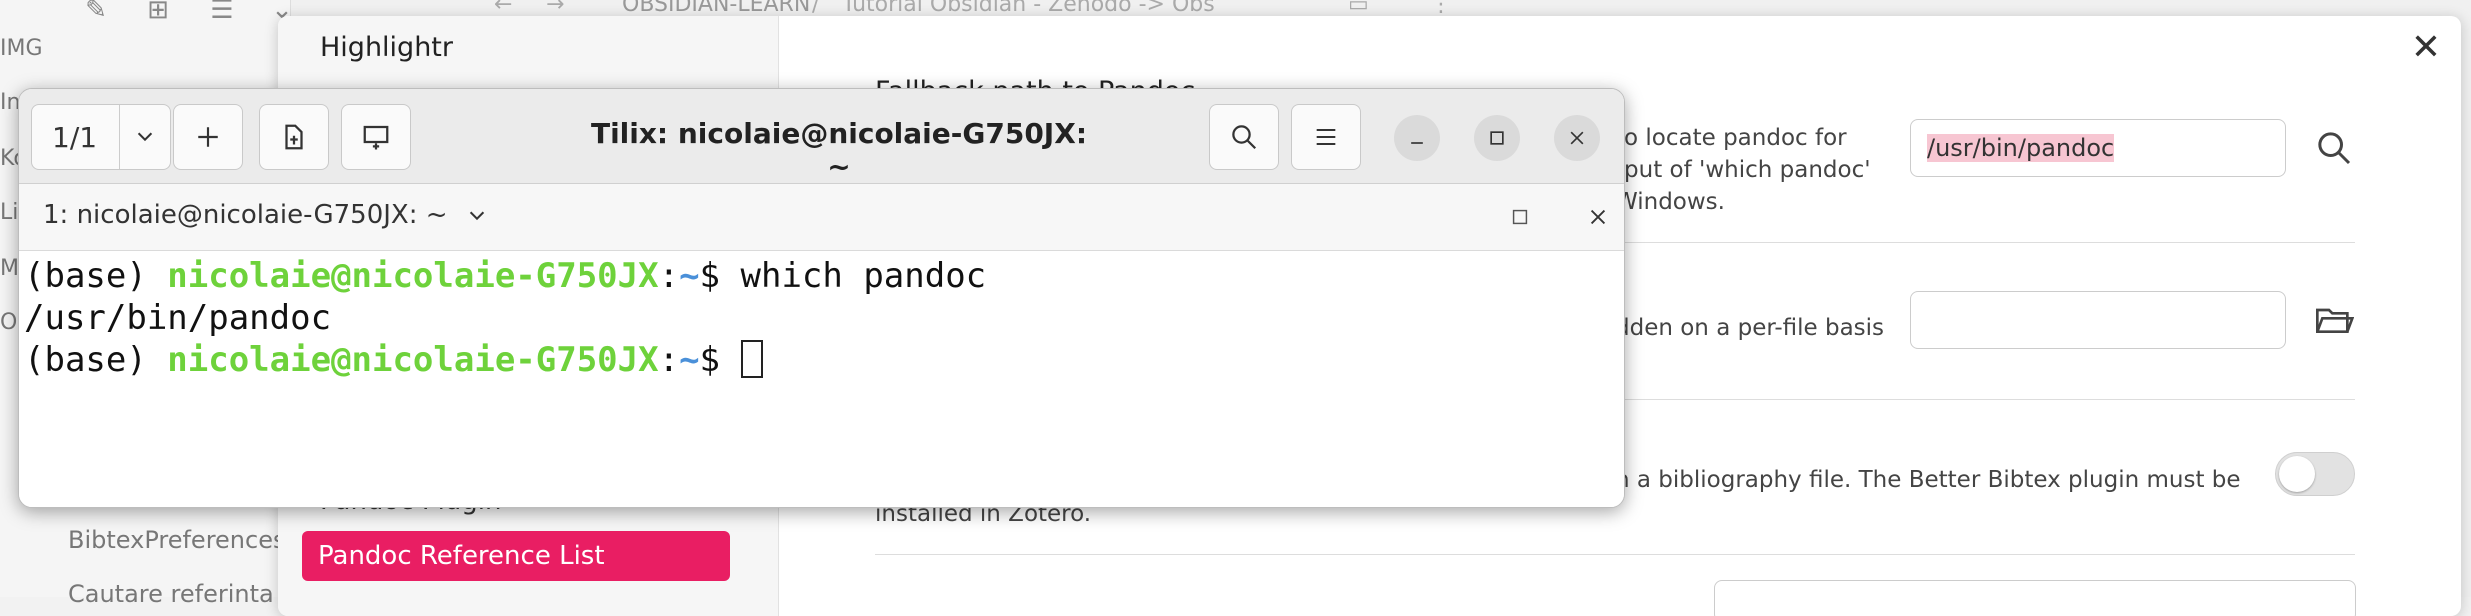 The height and width of the screenshot is (616, 2471). What do you see at coordinates (1598, 217) in the screenshot?
I see `close-terminal-icon` at bounding box center [1598, 217].